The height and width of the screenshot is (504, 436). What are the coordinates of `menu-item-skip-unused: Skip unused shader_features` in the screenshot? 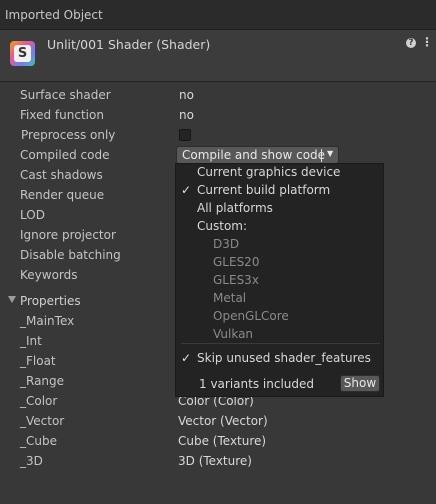 It's located at (284, 358).